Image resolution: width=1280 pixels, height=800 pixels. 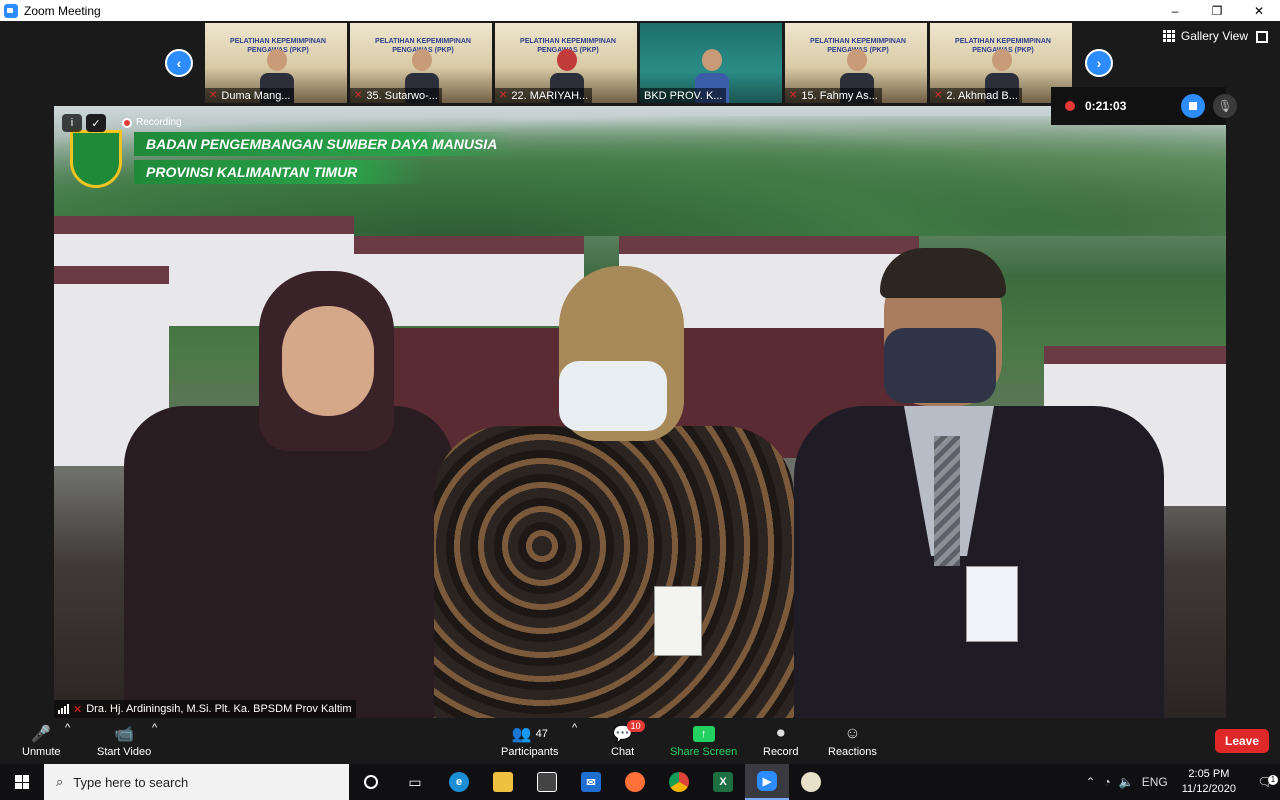 I want to click on taskbar-clock: 2:05 PM 11/12/2020, so click(x=1209, y=782).